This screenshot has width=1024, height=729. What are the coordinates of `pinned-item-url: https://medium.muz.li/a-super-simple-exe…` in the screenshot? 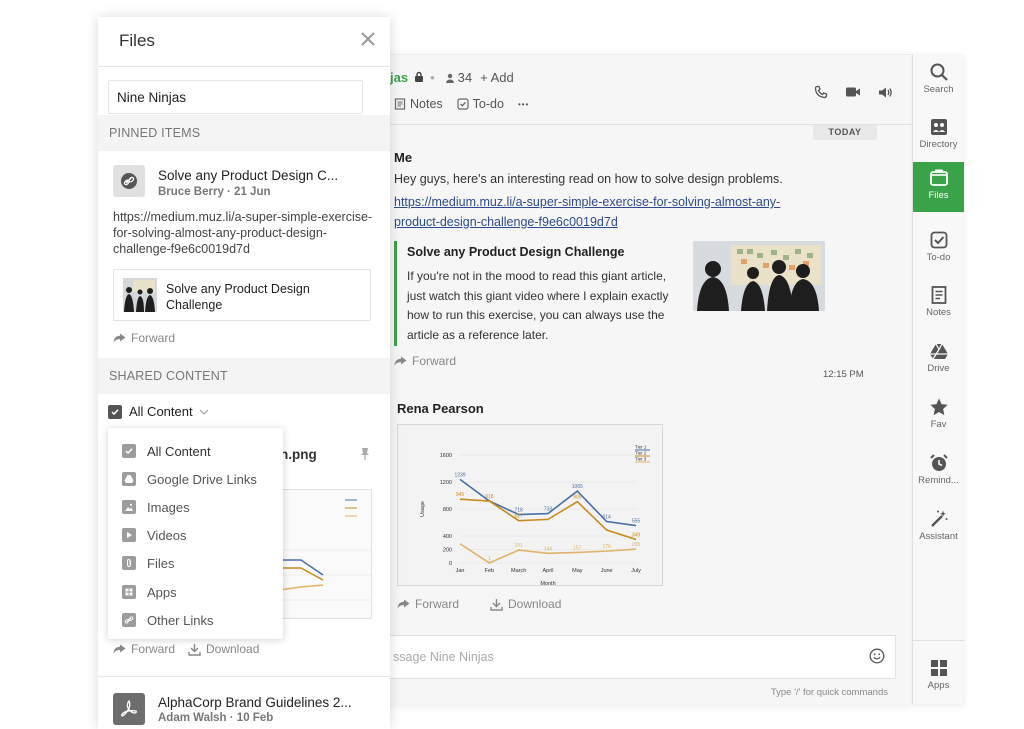 It's located at (244, 233).